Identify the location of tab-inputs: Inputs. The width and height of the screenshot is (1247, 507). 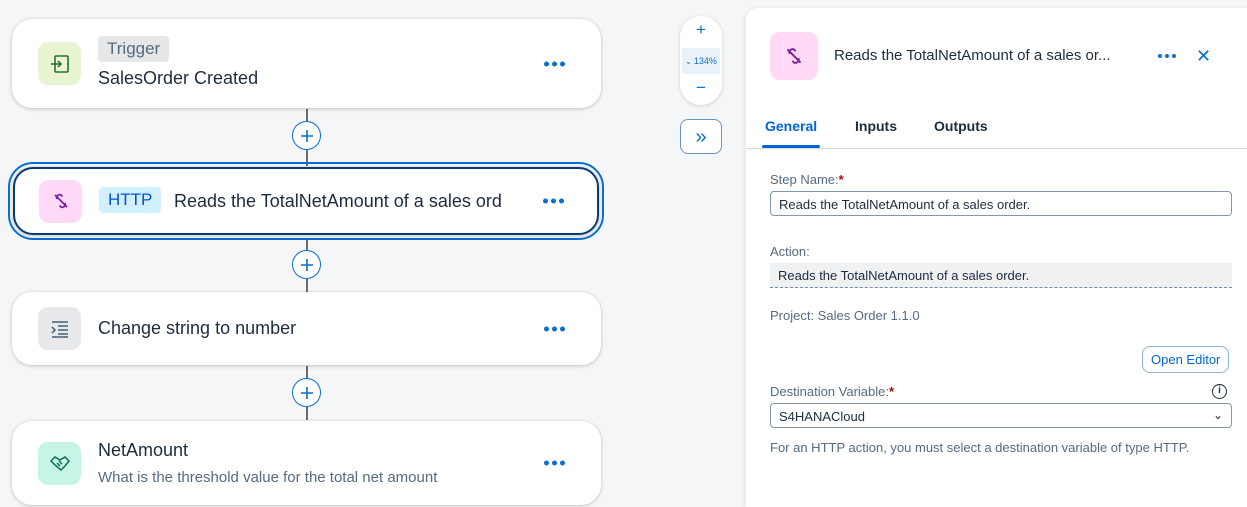
(876, 126).